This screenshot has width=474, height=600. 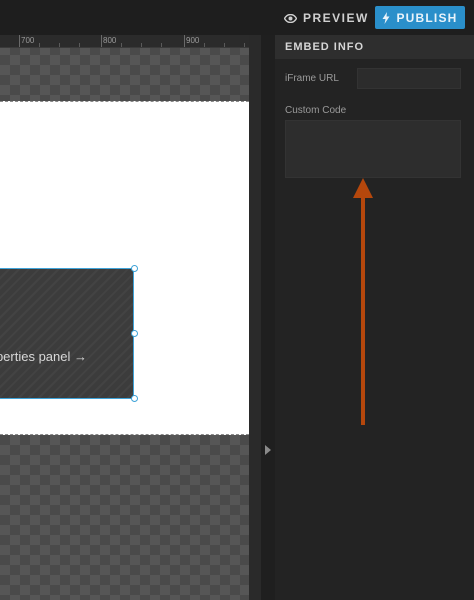 I want to click on eye-icon, so click(x=290, y=18).